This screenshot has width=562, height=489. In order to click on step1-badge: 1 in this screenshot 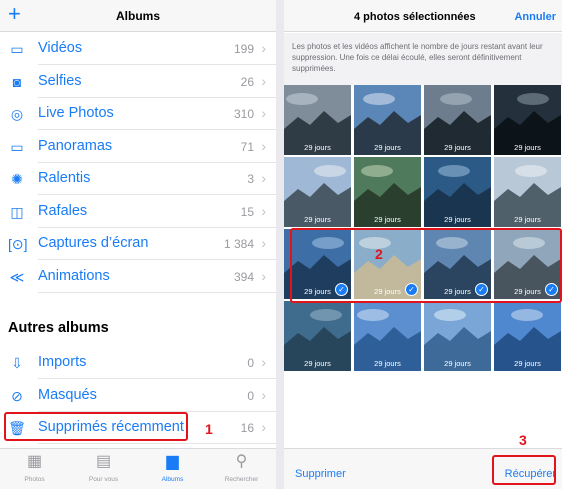, I will do `click(209, 429)`.